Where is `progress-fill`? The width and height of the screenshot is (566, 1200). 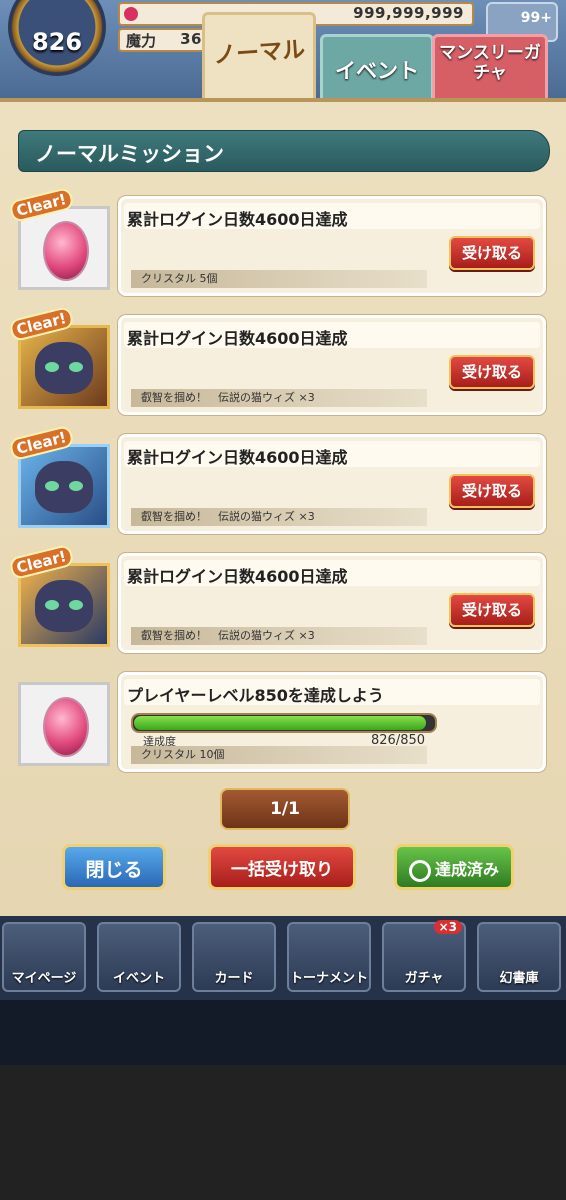 progress-fill is located at coordinates (280, 723).